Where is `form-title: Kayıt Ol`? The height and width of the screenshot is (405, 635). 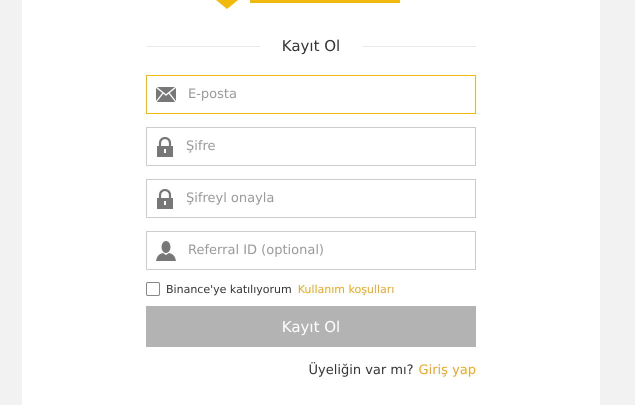 form-title: Kayıt Ol is located at coordinates (311, 46).